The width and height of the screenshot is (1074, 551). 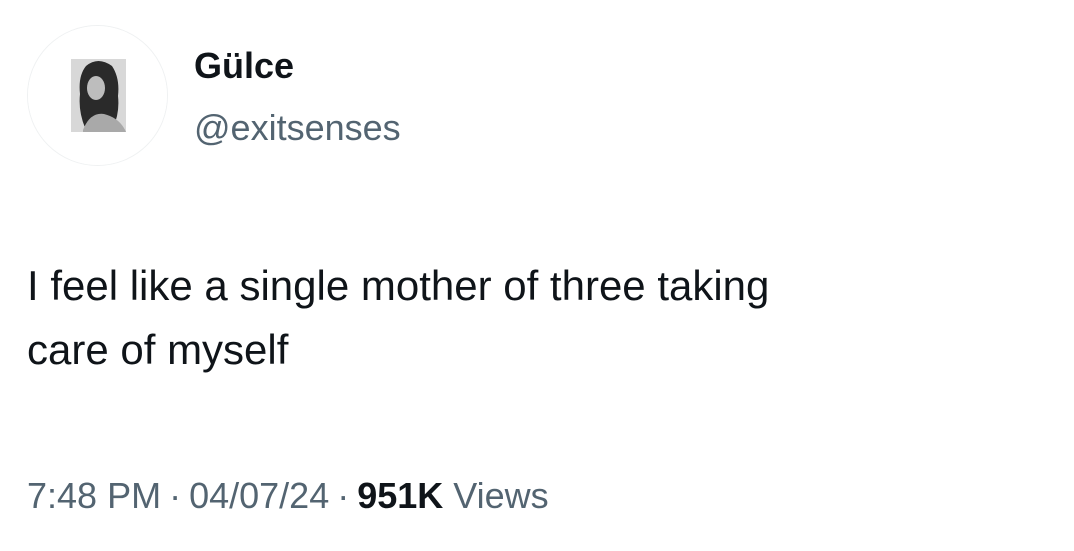 I want to click on tweet-time: 7:48 PM, so click(x=94, y=495).